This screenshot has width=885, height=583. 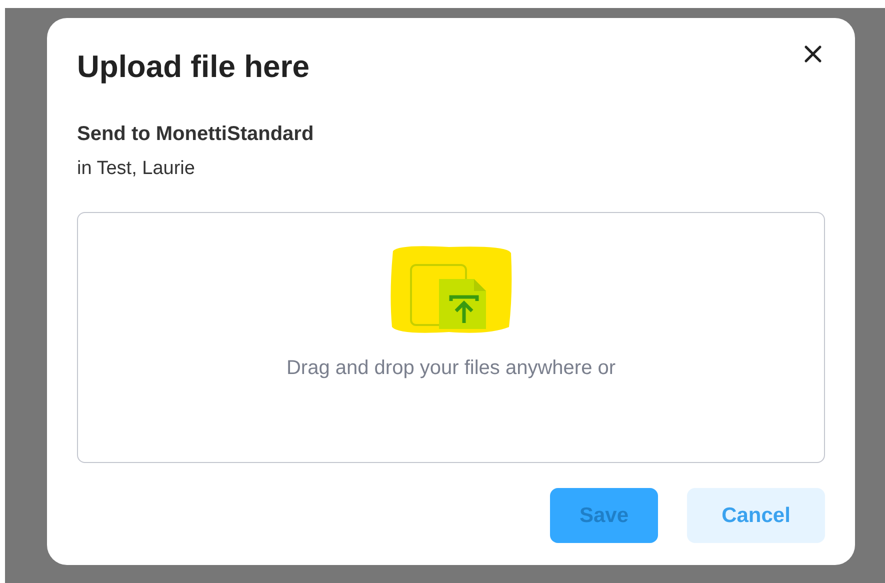 What do you see at coordinates (756, 515) in the screenshot?
I see `cancel-button: Cancel` at bounding box center [756, 515].